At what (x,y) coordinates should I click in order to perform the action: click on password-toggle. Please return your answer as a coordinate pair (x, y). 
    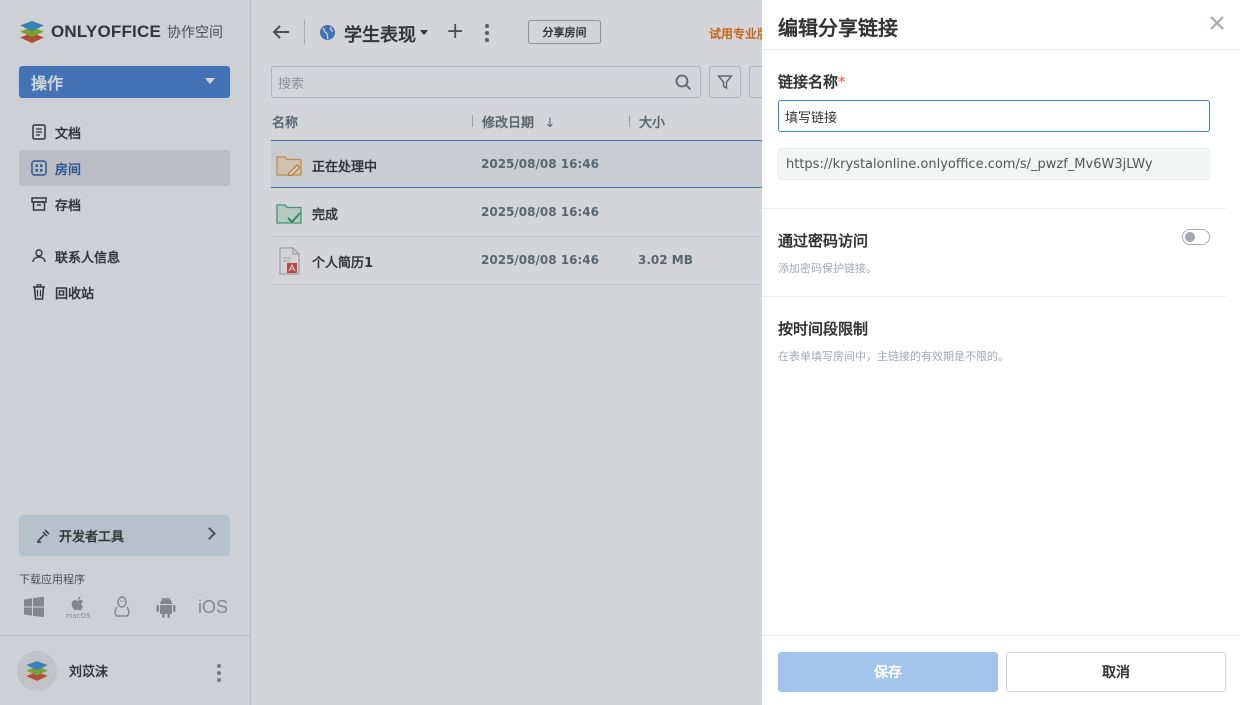
    Looking at the image, I should click on (1196, 237).